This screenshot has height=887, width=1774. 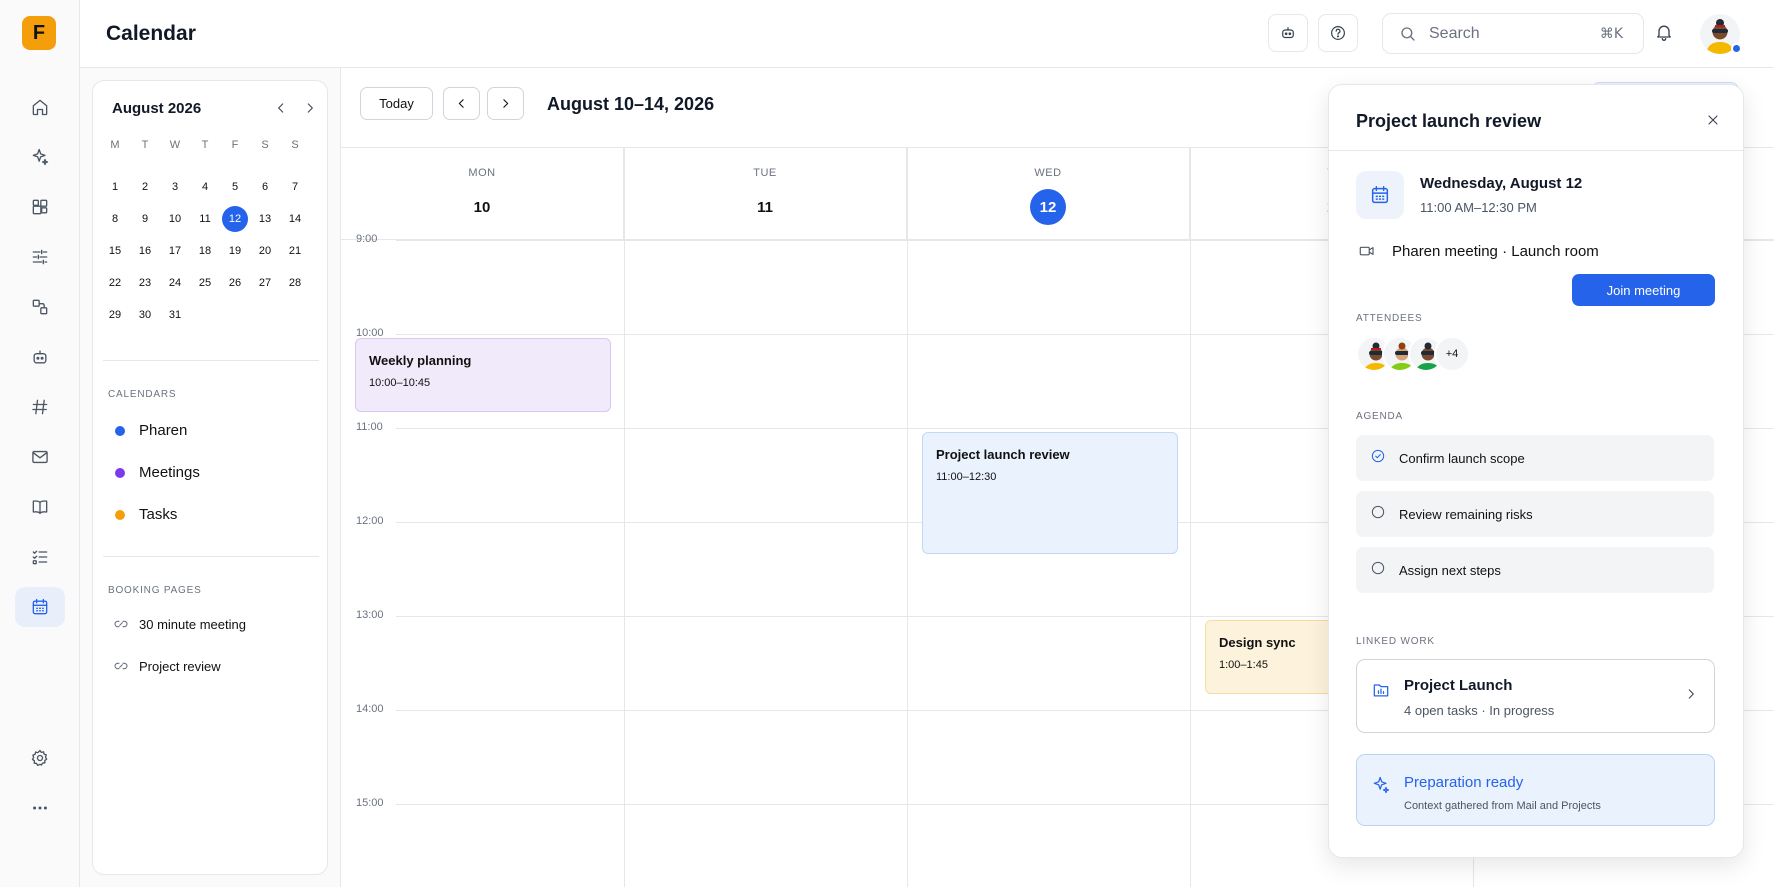 I want to click on mini-calendar-day: 12, so click(x=235, y=219).